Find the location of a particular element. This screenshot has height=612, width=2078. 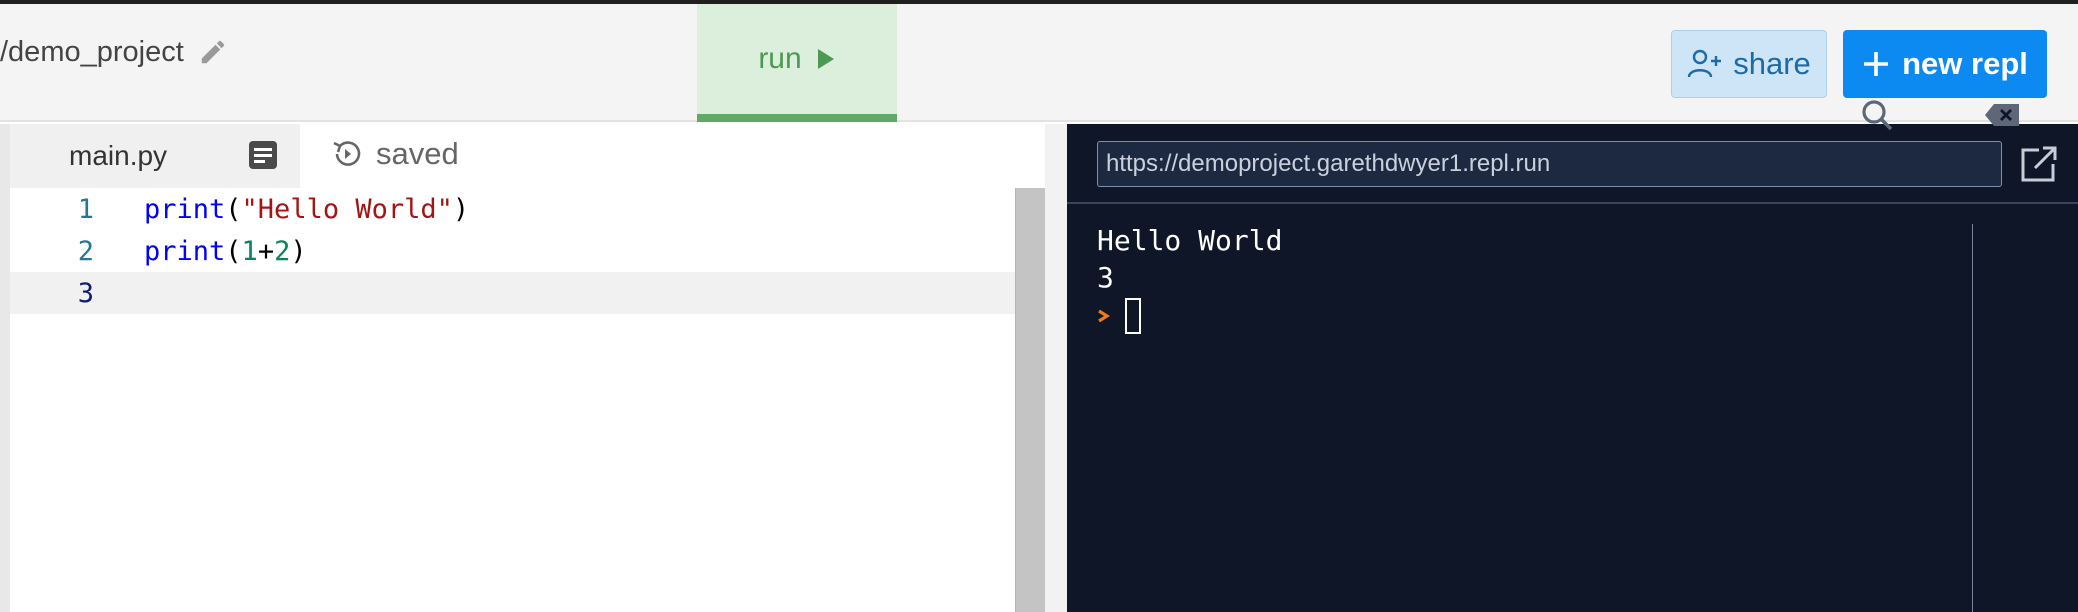

console-cursor is located at coordinates (1133, 316).